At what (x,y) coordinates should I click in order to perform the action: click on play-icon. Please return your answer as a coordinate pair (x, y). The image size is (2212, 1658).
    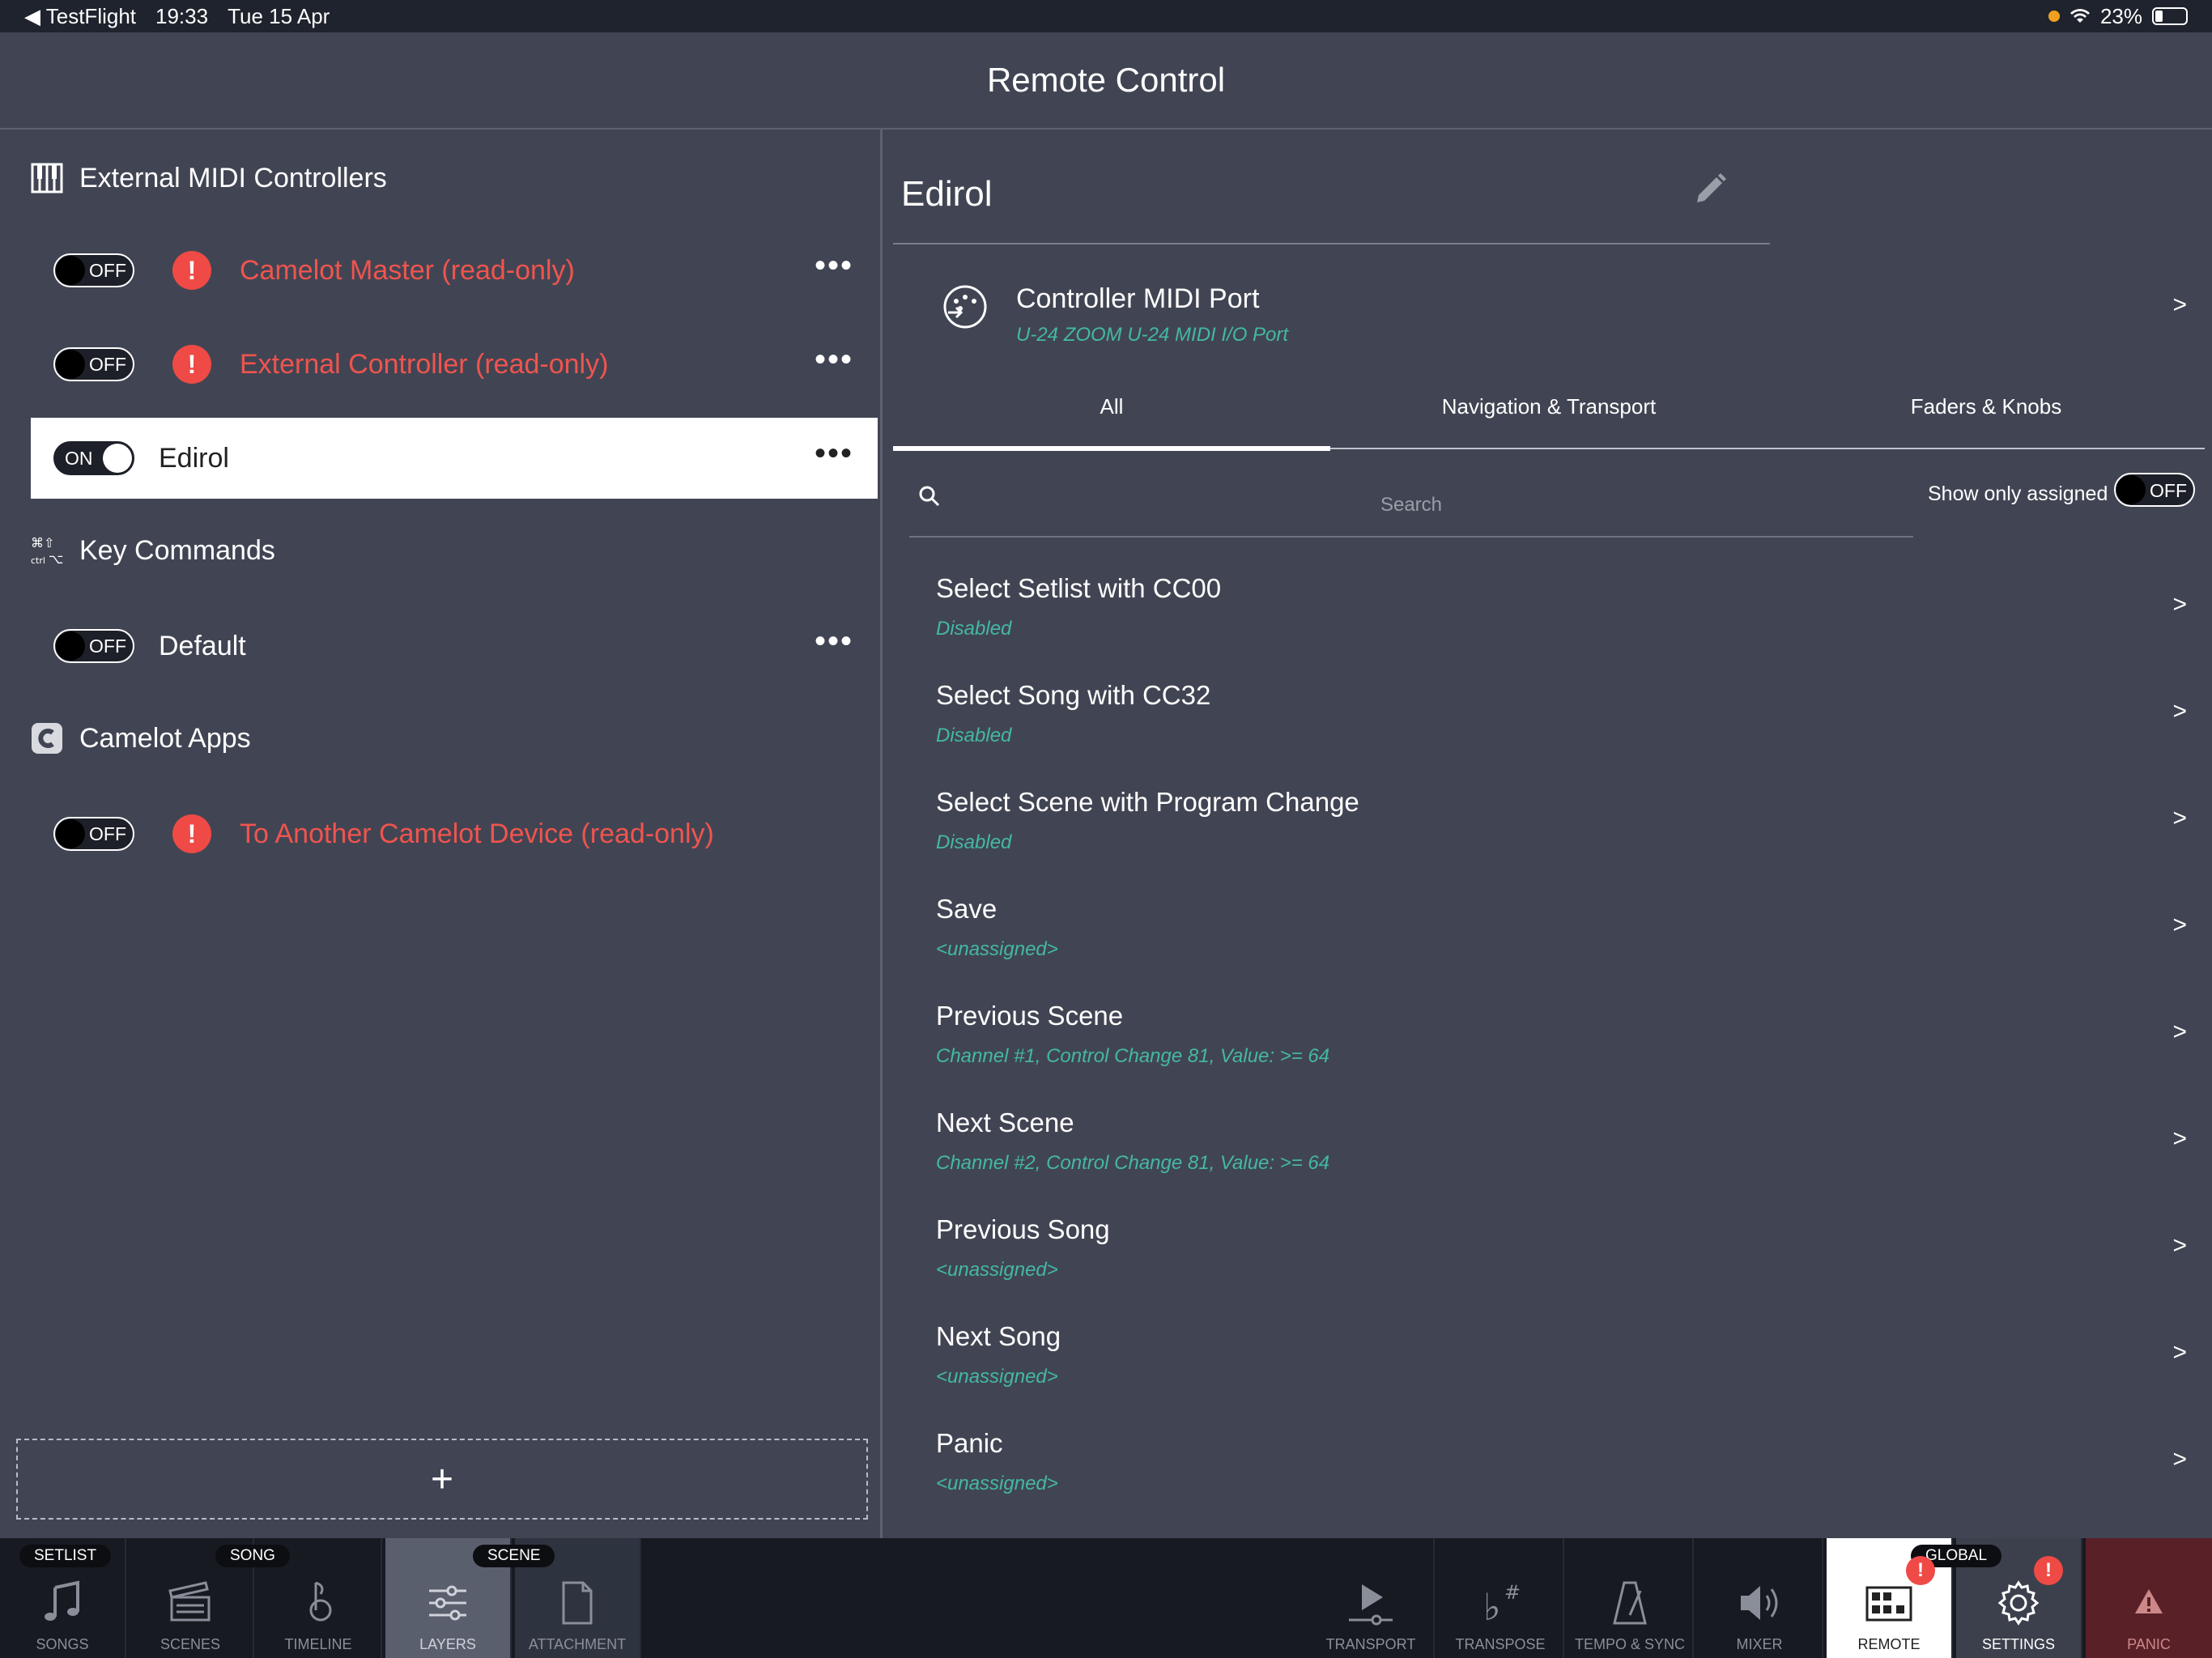
    Looking at the image, I should click on (1371, 1605).